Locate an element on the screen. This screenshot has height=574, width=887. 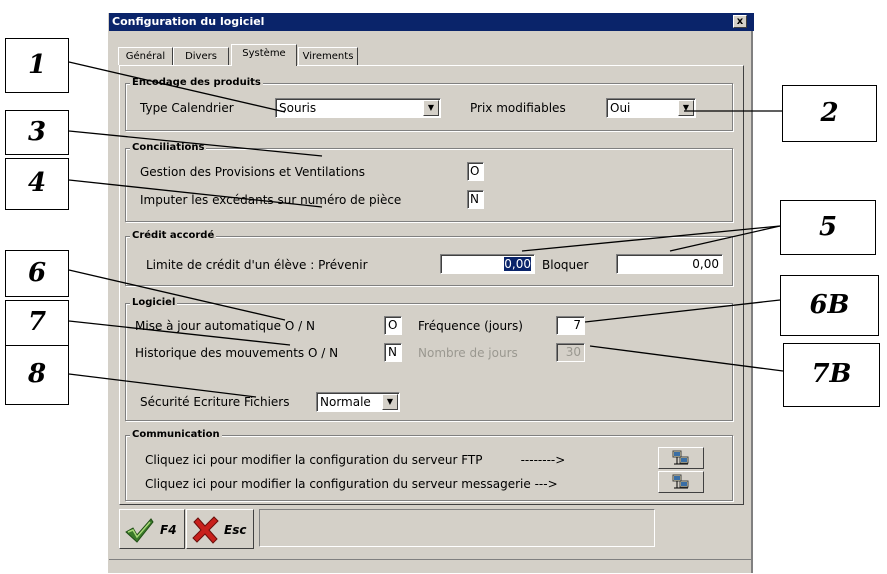
callout-1: 1 is located at coordinates (37, 65).